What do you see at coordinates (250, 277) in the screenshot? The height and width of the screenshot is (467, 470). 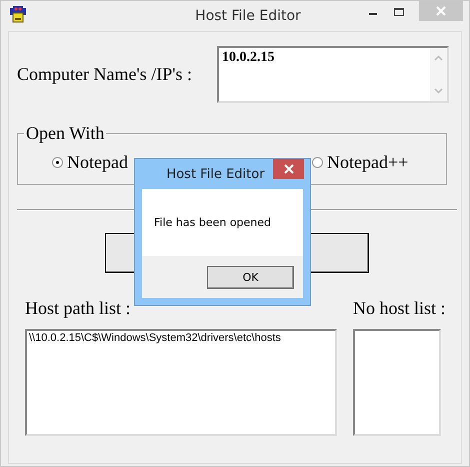 I see `ok-button: OK` at bounding box center [250, 277].